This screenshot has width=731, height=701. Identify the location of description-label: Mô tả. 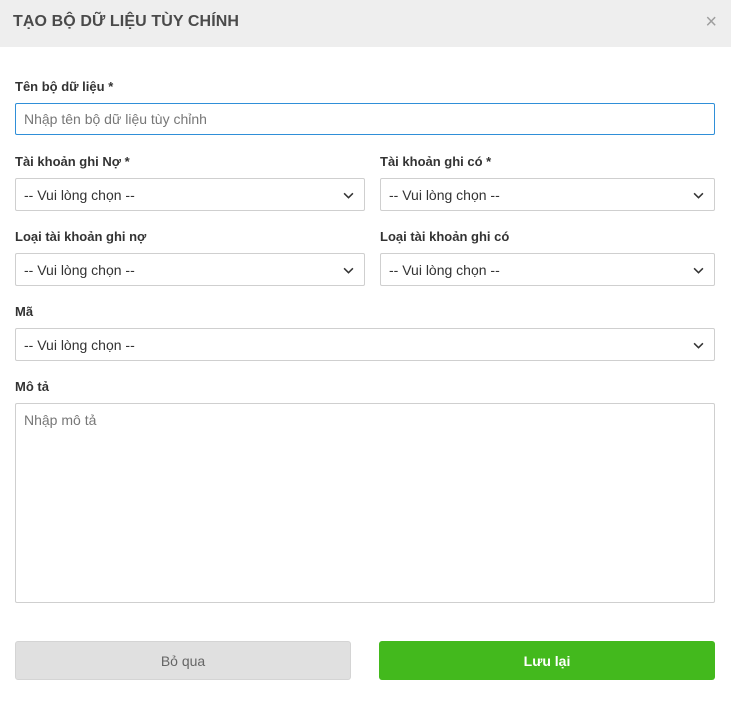
(32, 386).